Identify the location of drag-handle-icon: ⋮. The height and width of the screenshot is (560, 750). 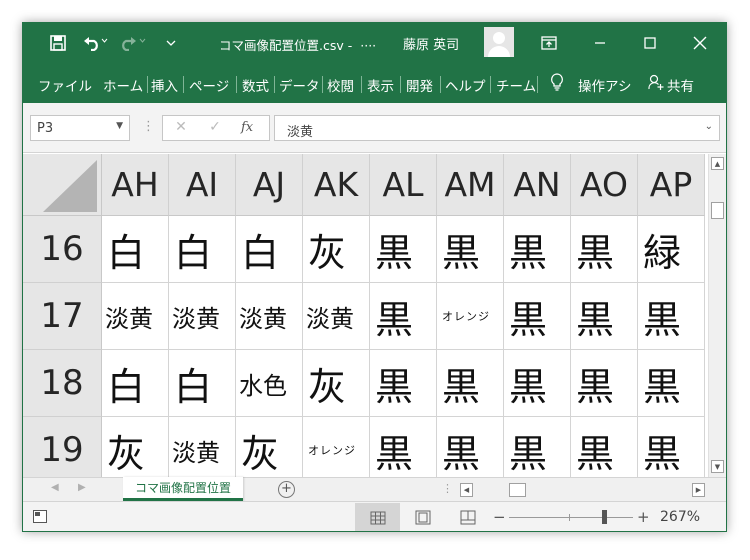
(148, 126).